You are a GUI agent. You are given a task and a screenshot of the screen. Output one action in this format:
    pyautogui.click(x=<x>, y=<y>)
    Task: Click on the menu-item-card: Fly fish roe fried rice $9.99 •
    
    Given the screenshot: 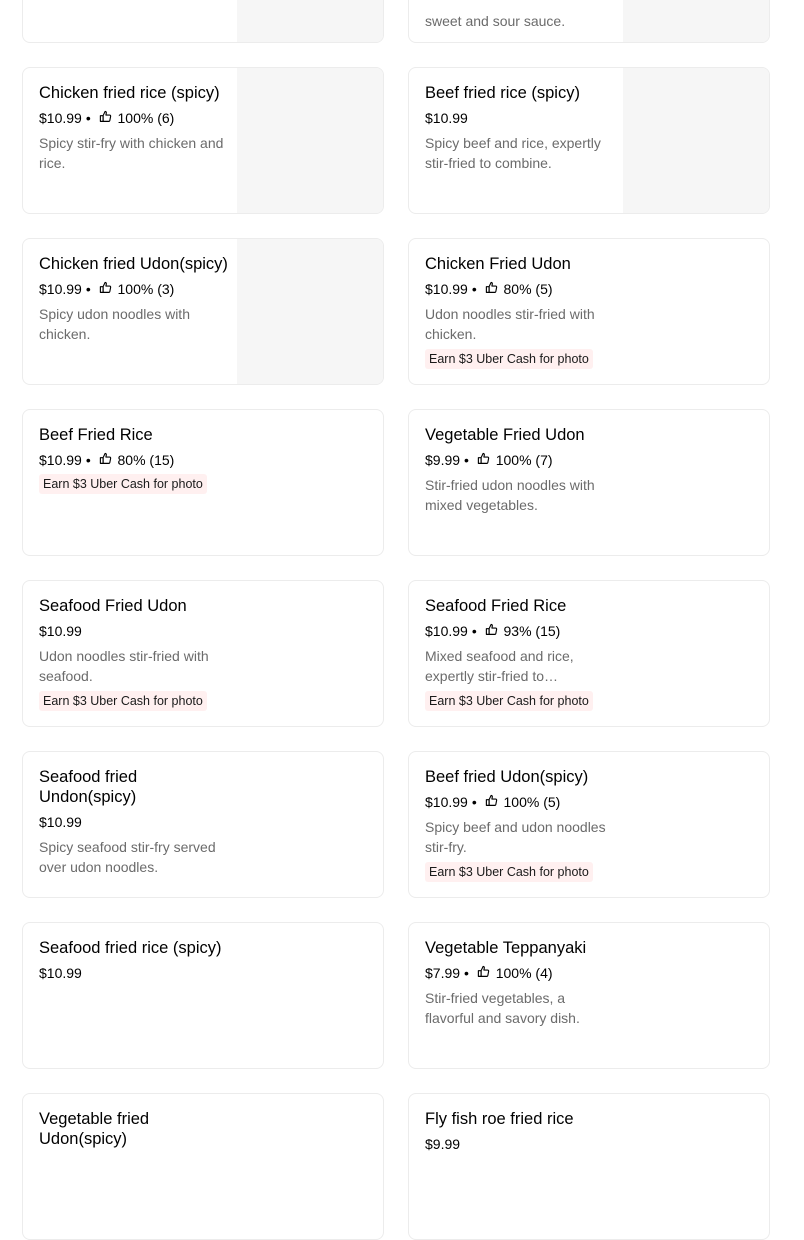 What is the action you would take?
    pyautogui.click(x=589, y=1166)
    